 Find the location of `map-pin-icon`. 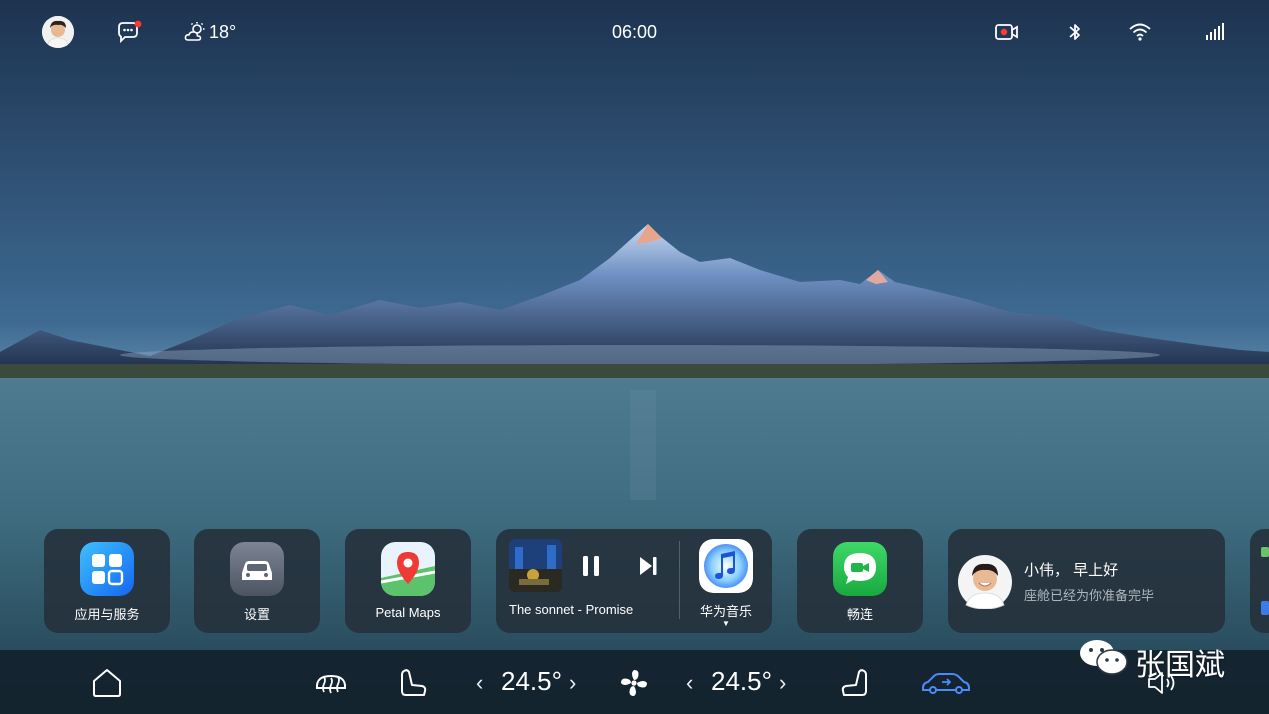

map-pin-icon is located at coordinates (408, 569).